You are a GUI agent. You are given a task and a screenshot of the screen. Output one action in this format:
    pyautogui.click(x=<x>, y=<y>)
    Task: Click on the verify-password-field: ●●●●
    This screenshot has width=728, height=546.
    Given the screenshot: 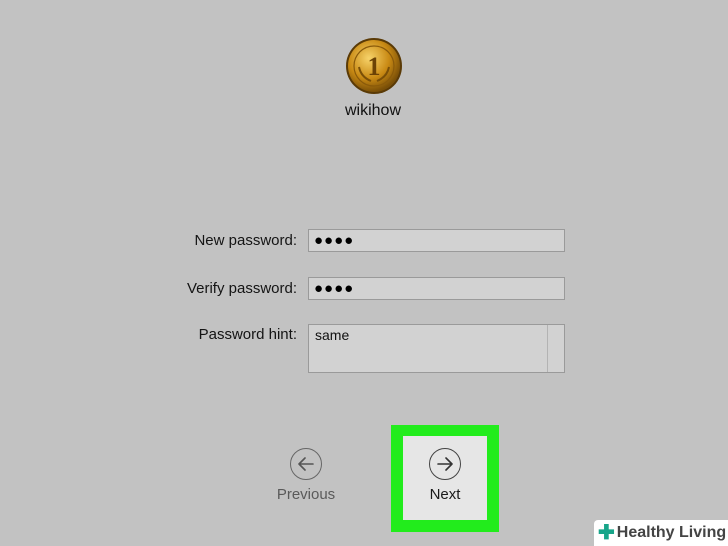 What is the action you would take?
    pyautogui.click(x=436, y=288)
    